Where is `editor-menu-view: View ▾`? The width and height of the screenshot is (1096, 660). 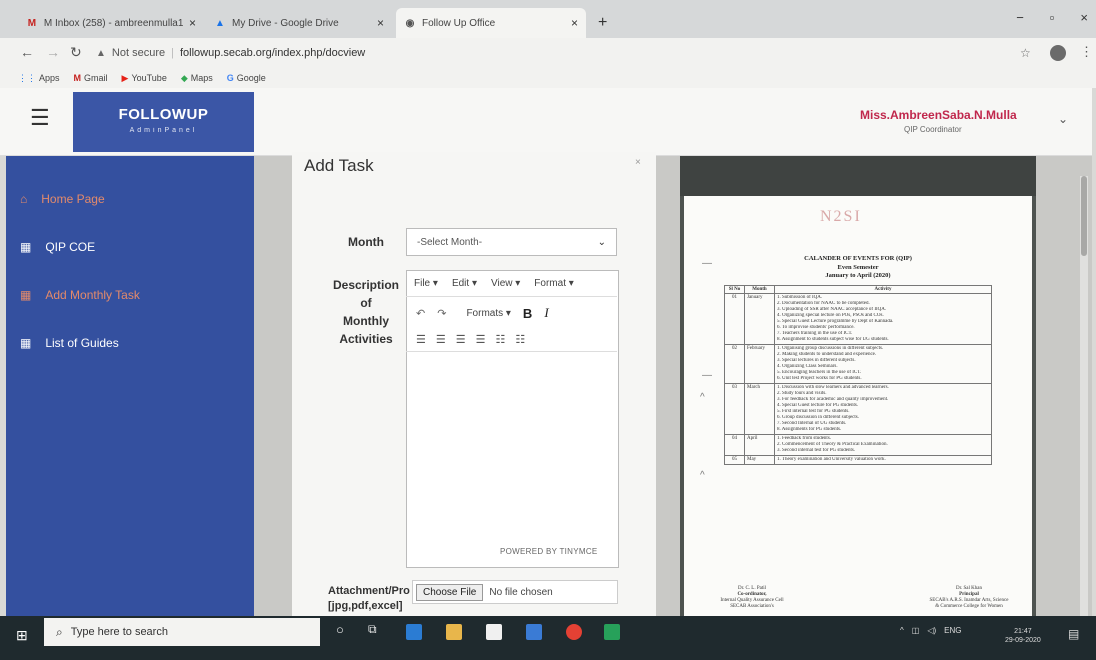
editor-menu-view: View ▾ is located at coordinates (505, 283).